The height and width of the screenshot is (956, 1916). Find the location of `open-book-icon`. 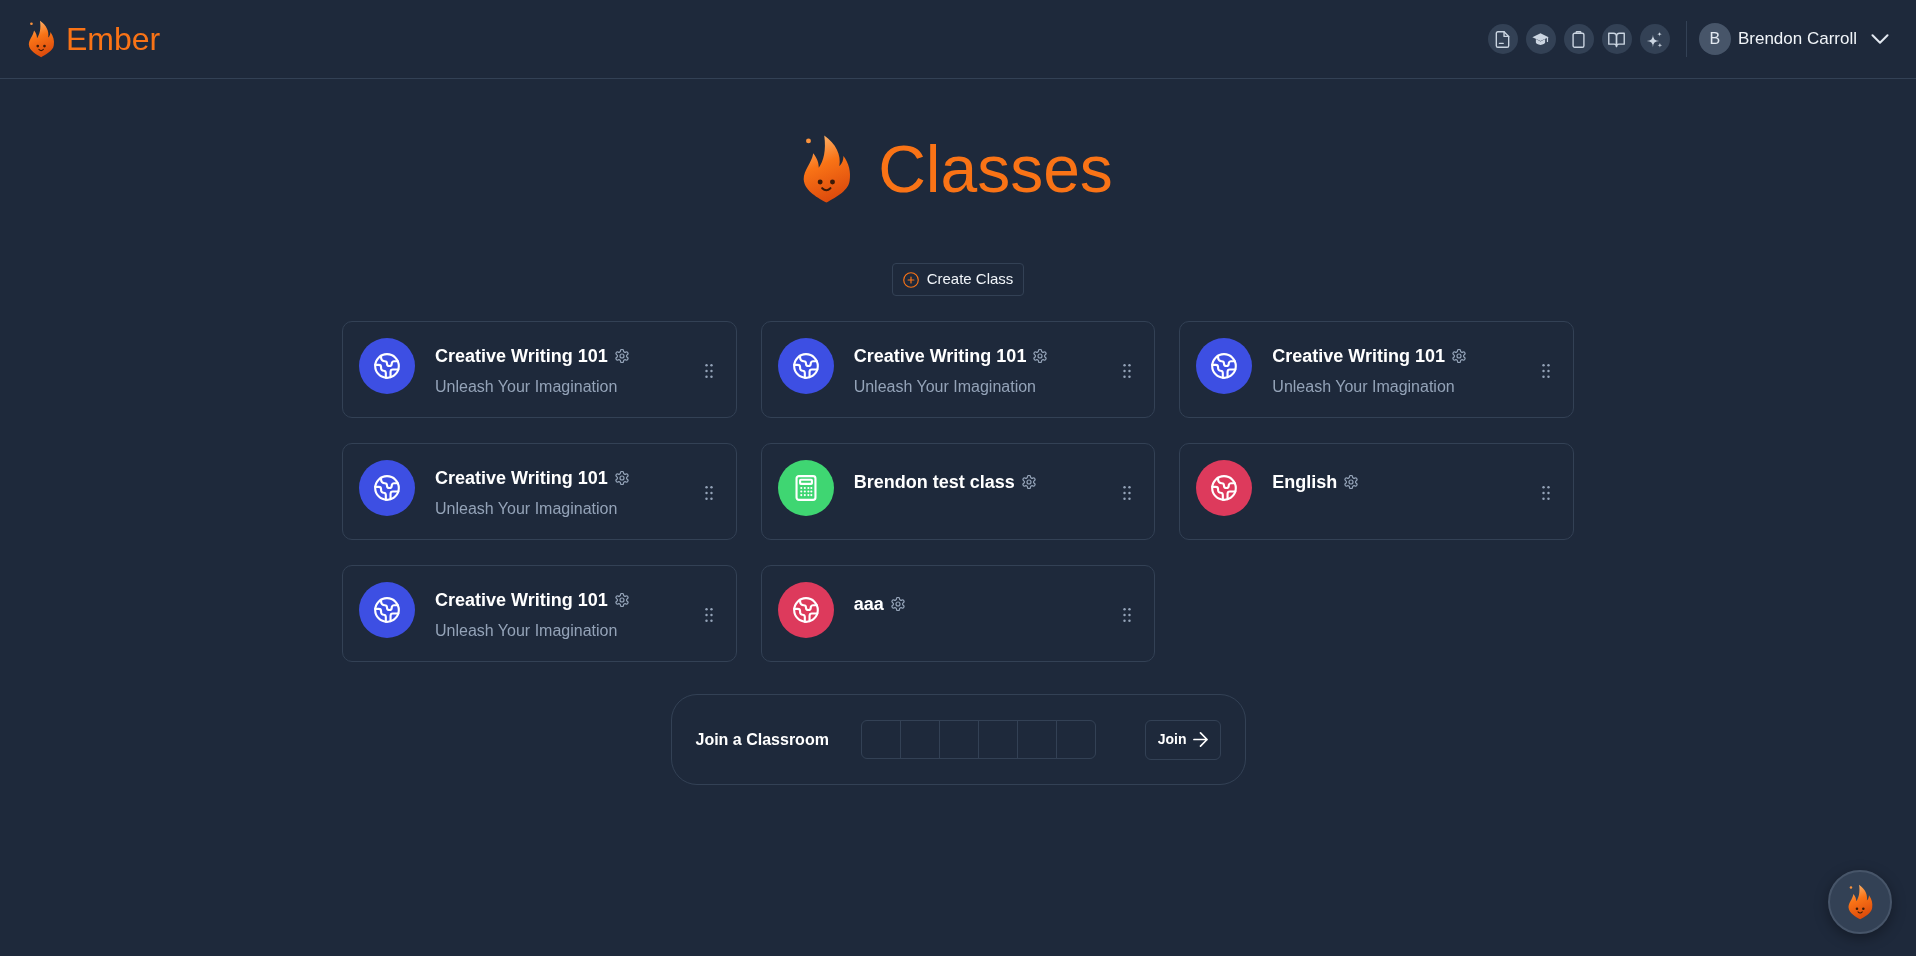

open-book-icon is located at coordinates (1617, 39).